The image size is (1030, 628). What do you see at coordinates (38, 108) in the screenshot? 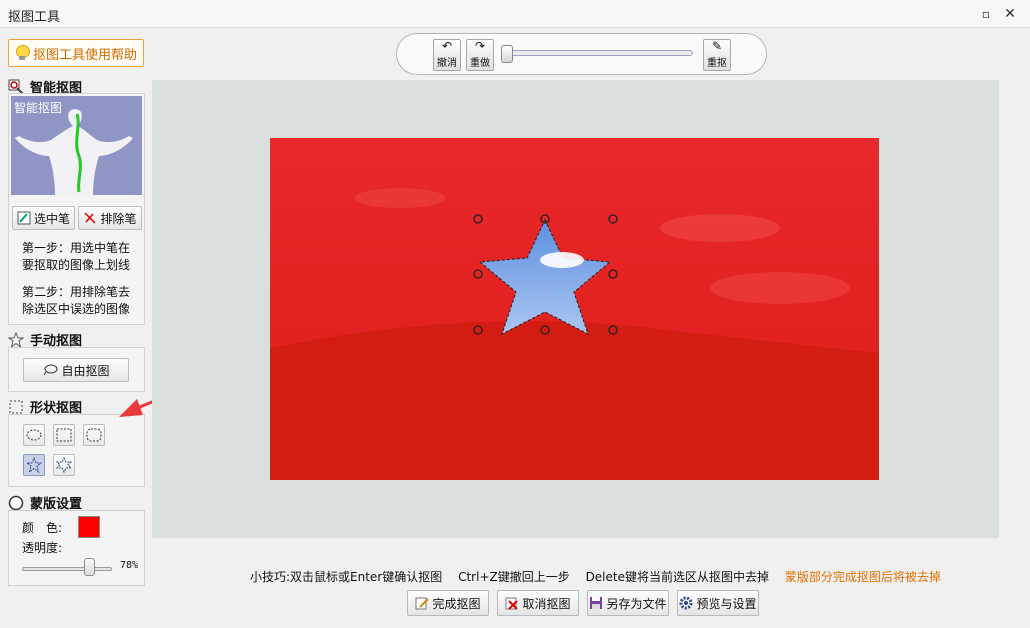
I see `preview-label: 智能抠图` at bounding box center [38, 108].